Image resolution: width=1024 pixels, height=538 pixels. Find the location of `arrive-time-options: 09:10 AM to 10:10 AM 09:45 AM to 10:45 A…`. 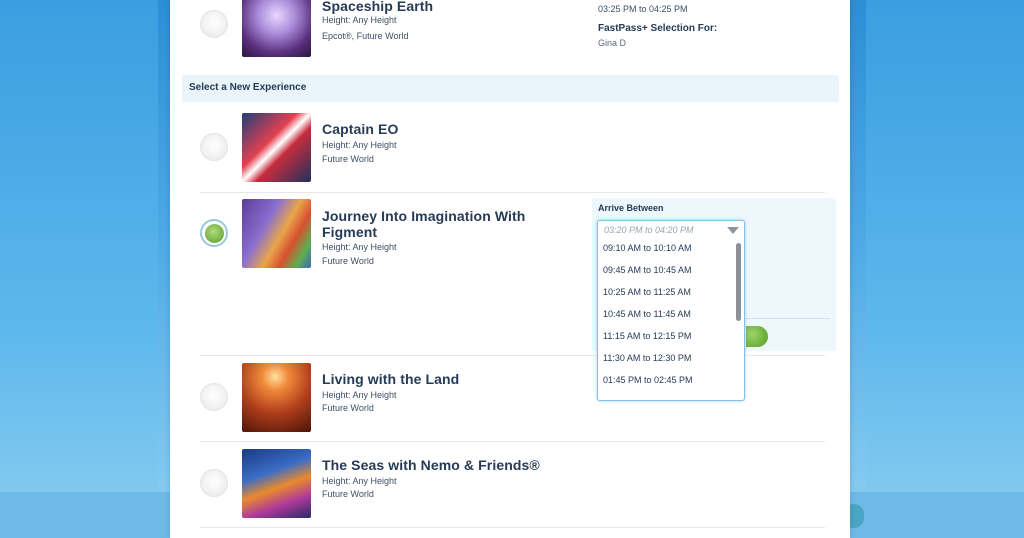

arrive-time-options: 09:10 AM to 10:10 AM 09:45 AM to 10:45 A… is located at coordinates (666, 316).